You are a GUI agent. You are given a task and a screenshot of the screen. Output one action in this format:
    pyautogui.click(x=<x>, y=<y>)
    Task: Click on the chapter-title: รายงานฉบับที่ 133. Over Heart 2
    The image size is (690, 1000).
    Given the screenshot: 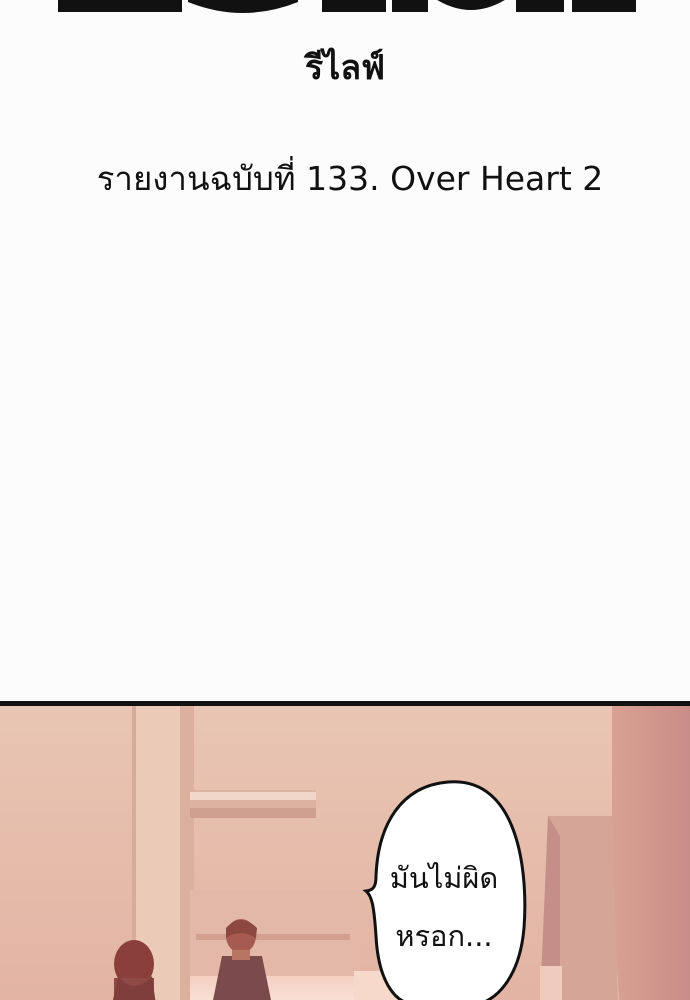 What is the action you would take?
    pyautogui.click(x=350, y=178)
    